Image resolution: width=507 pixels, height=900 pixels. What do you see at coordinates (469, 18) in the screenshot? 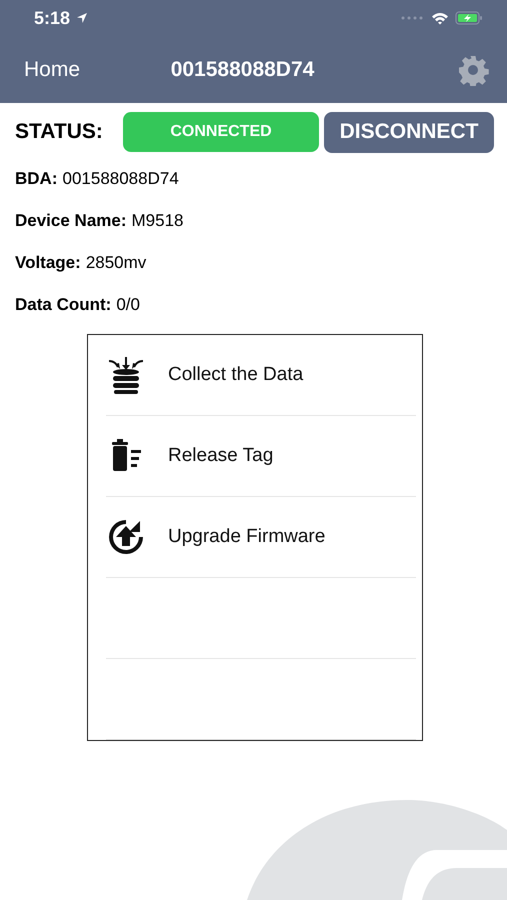
I see `battery-icon` at bounding box center [469, 18].